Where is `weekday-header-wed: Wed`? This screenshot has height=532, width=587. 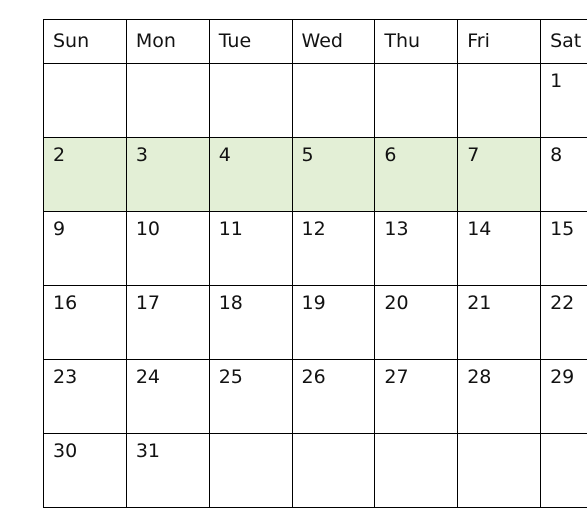
weekday-header-wed: Wed is located at coordinates (333, 41).